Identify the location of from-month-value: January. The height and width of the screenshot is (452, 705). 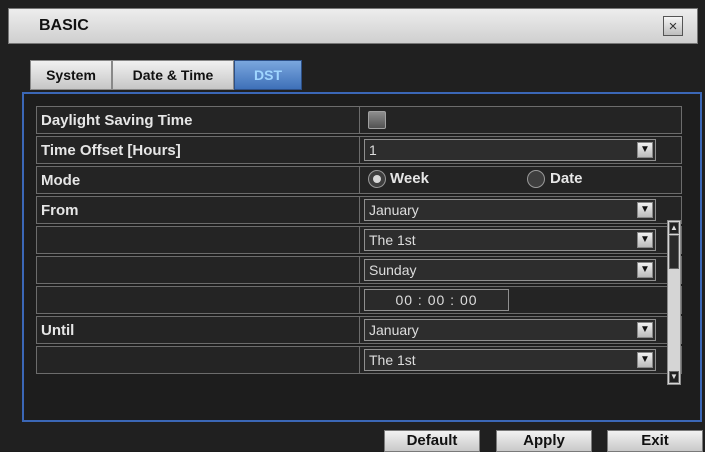
(394, 210).